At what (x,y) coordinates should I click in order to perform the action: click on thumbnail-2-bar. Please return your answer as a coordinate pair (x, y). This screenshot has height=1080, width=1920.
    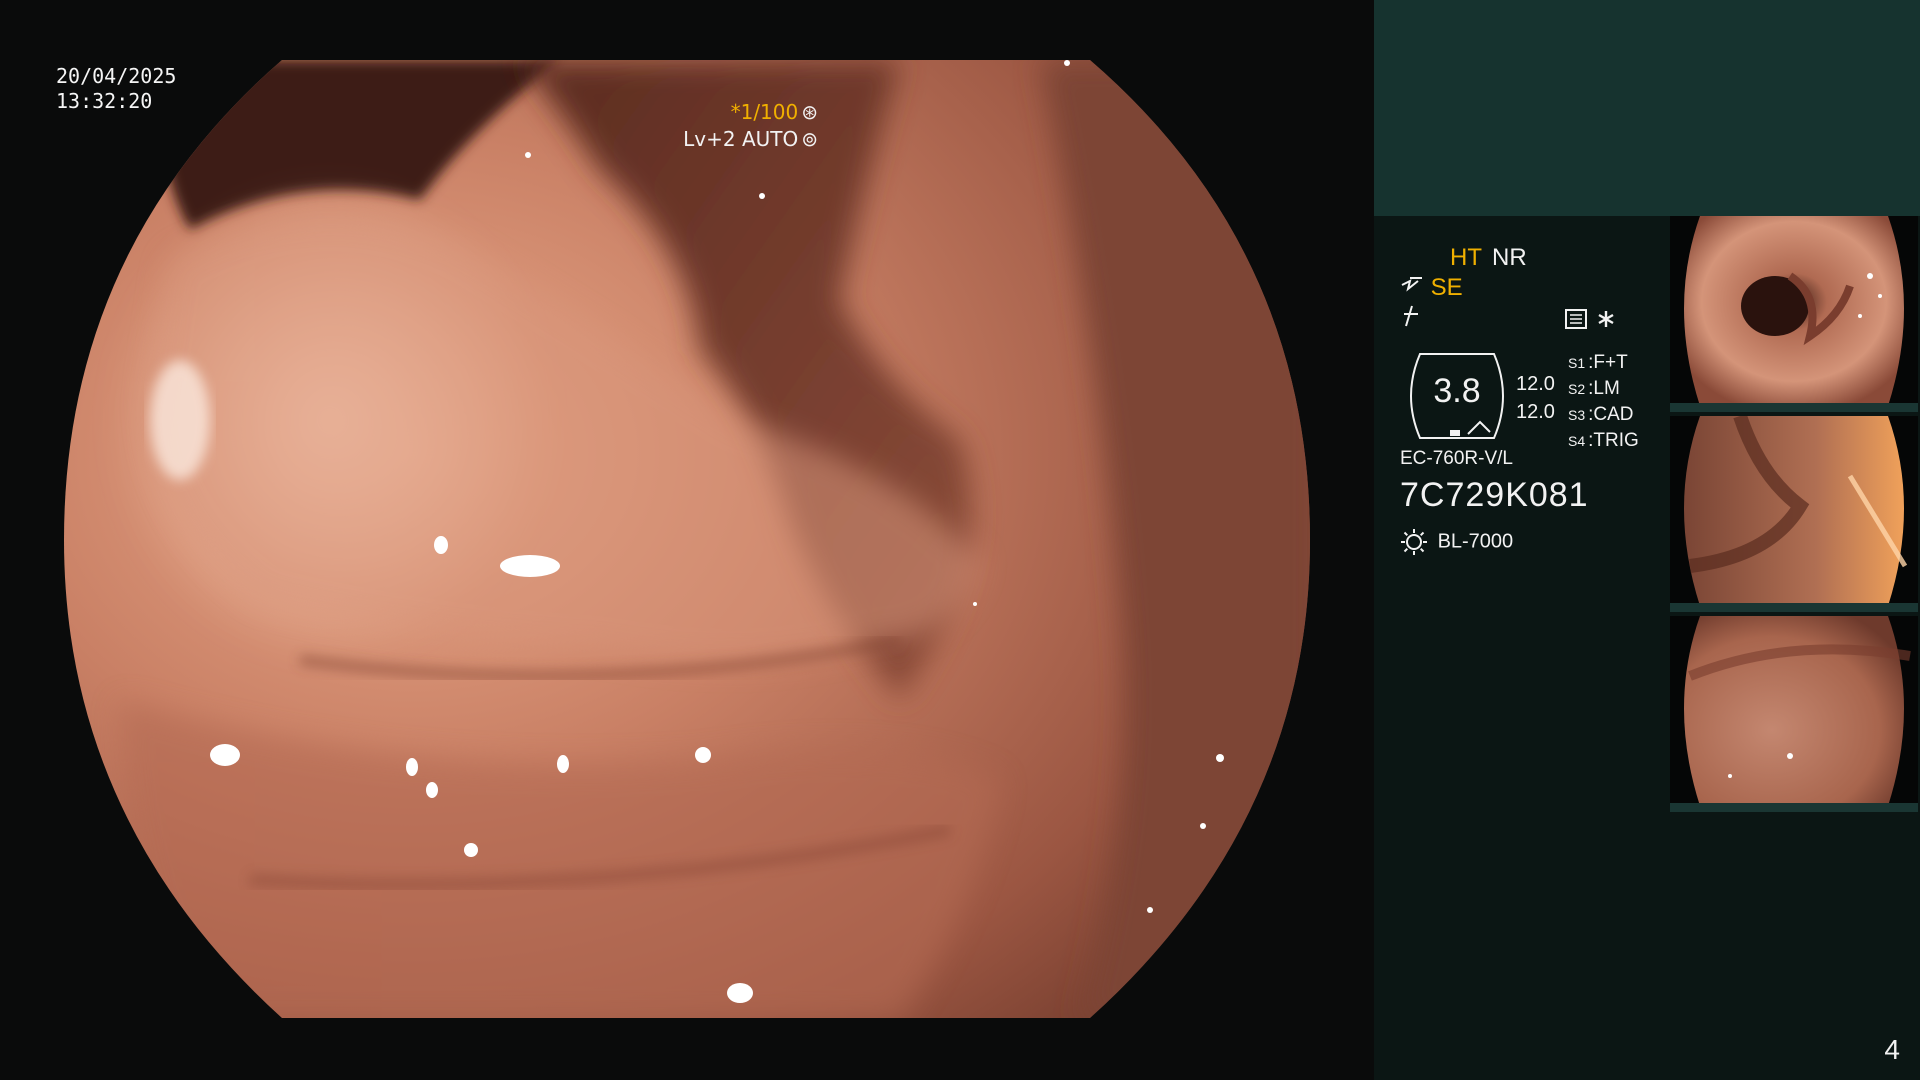
    Looking at the image, I should click on (1794, 607).